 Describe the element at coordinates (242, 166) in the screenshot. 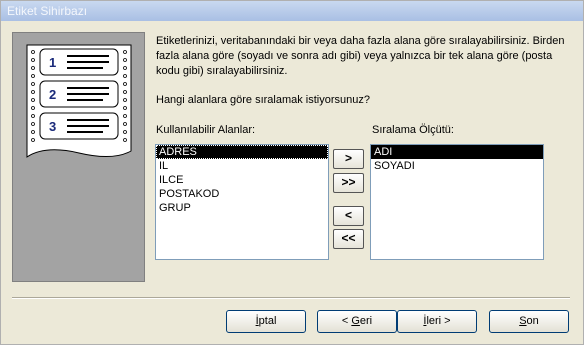

I see `available-field-item: IL` at that location.